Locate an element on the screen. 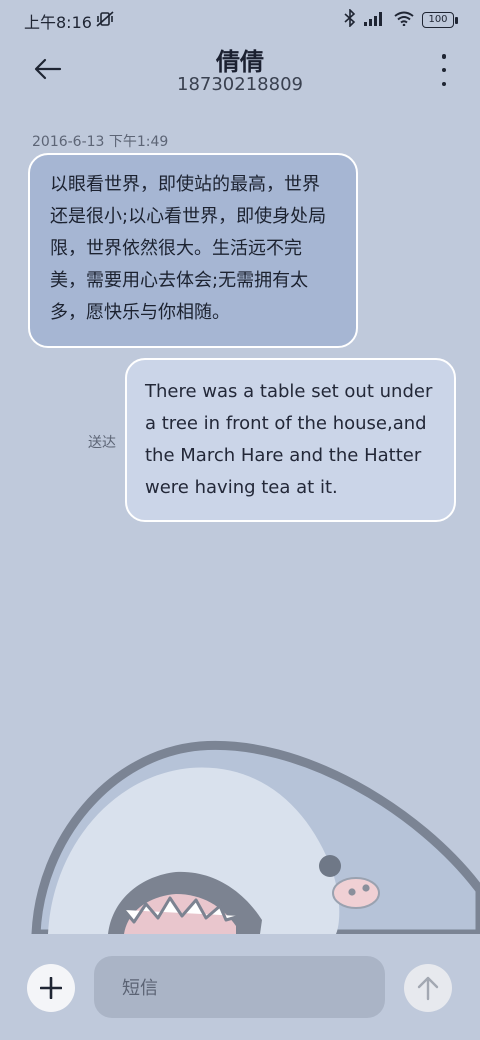 Image resolution: width=480 pixels, height=1040 pixels. send-arrow-icon is located at coordinates (428, 988).